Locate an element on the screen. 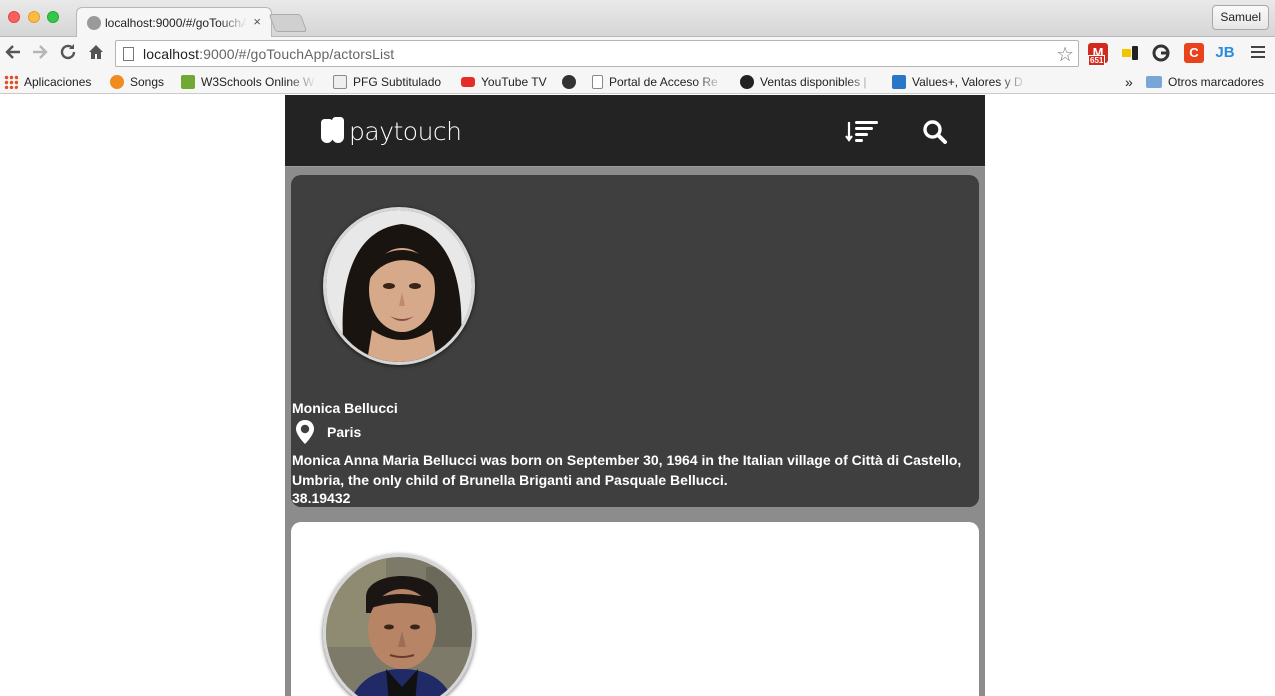  new-tab-button is located at coordinates (288, 23).